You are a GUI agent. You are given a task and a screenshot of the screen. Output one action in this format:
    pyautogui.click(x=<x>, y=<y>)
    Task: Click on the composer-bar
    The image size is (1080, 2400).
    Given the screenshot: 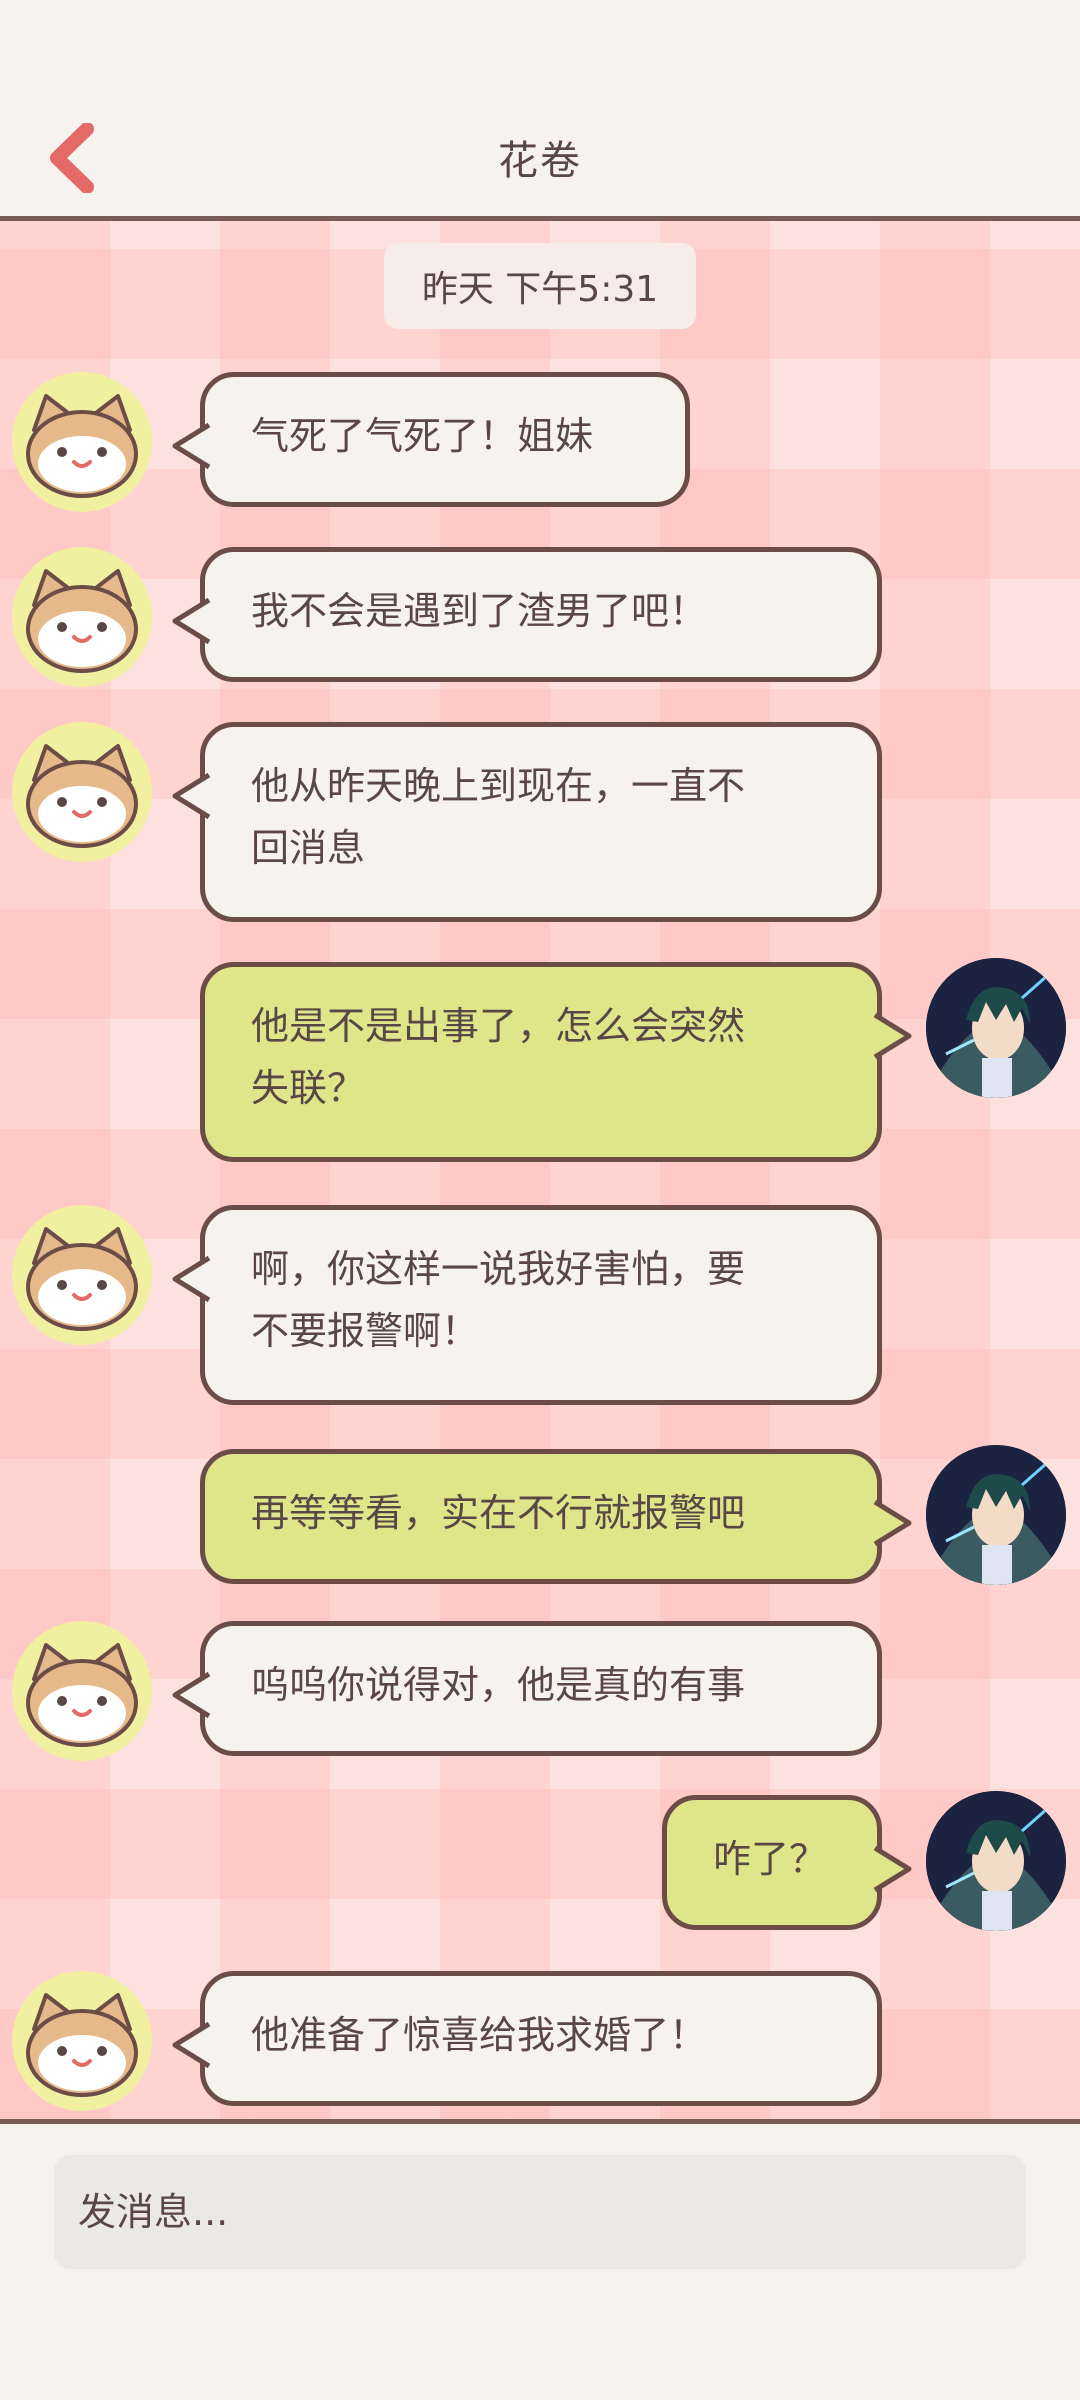 What is the action you would take?
    pyautogui.click(x=540, y=2262)
    